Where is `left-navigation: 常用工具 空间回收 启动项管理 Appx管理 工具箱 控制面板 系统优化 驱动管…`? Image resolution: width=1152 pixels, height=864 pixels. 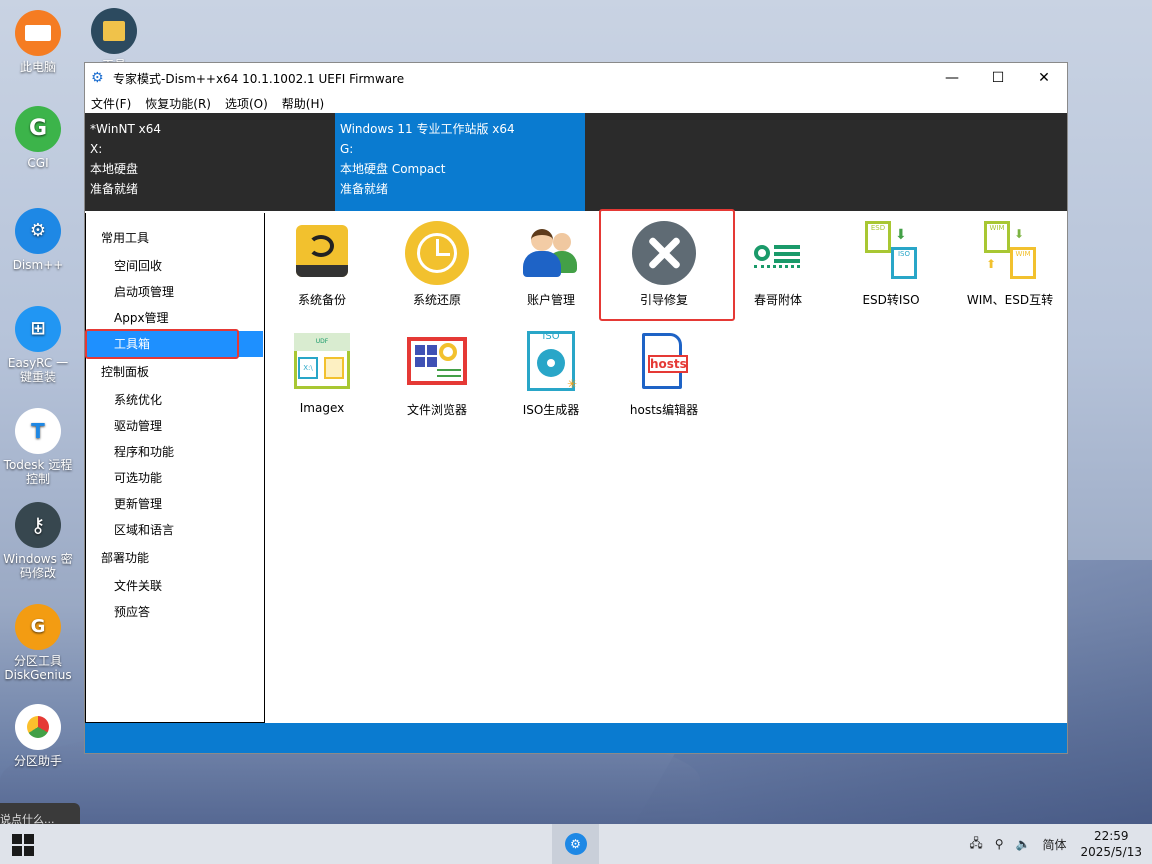 left-navigation: 常用工具 空间回收 启动项管理 Appx管理 工具箱 控制面板 系统优化 驱动管… is located at coordinates (175, 468).